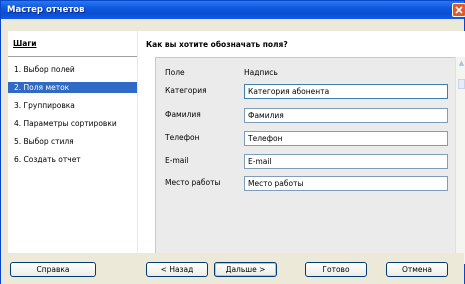 This screenshot has height=284, width=465. Describe the element at coordinates (53, 269) in the screenshot. I see `help-button: Справка` at that location.